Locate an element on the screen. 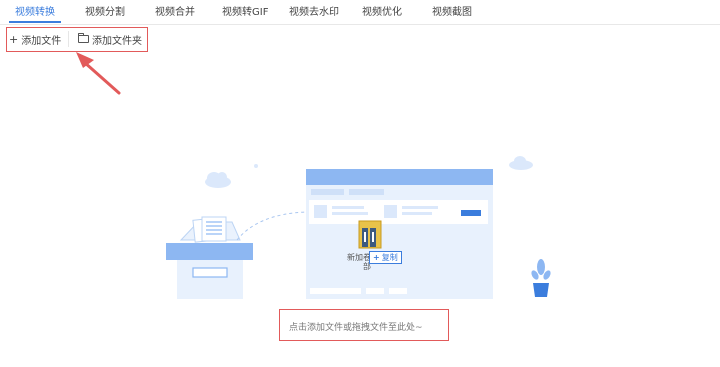 Image resolution: width=720 pixels, height=367 pixels. copy-badge: + 复制 is located at coordinates (385, 257).